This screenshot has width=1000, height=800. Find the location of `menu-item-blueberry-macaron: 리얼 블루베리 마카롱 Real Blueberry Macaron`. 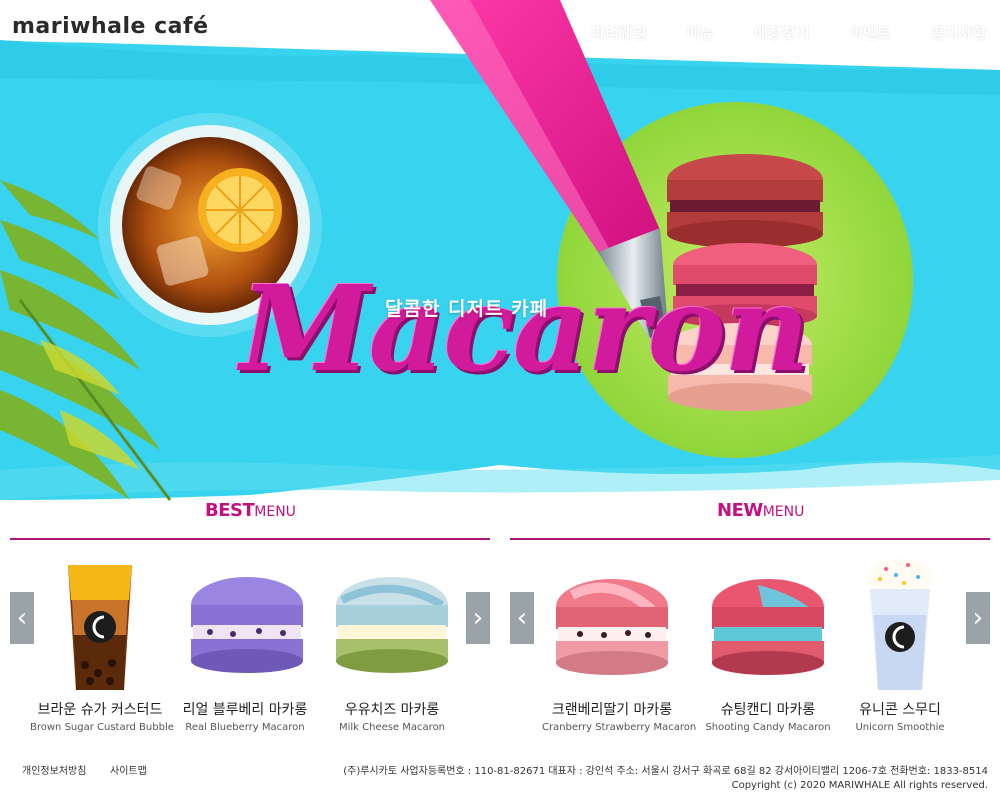

menu-item-blueberry-macaron: 리얼 블루베리 마카롱 Real Blueberry Macaron is located at coordinates (245, 644).